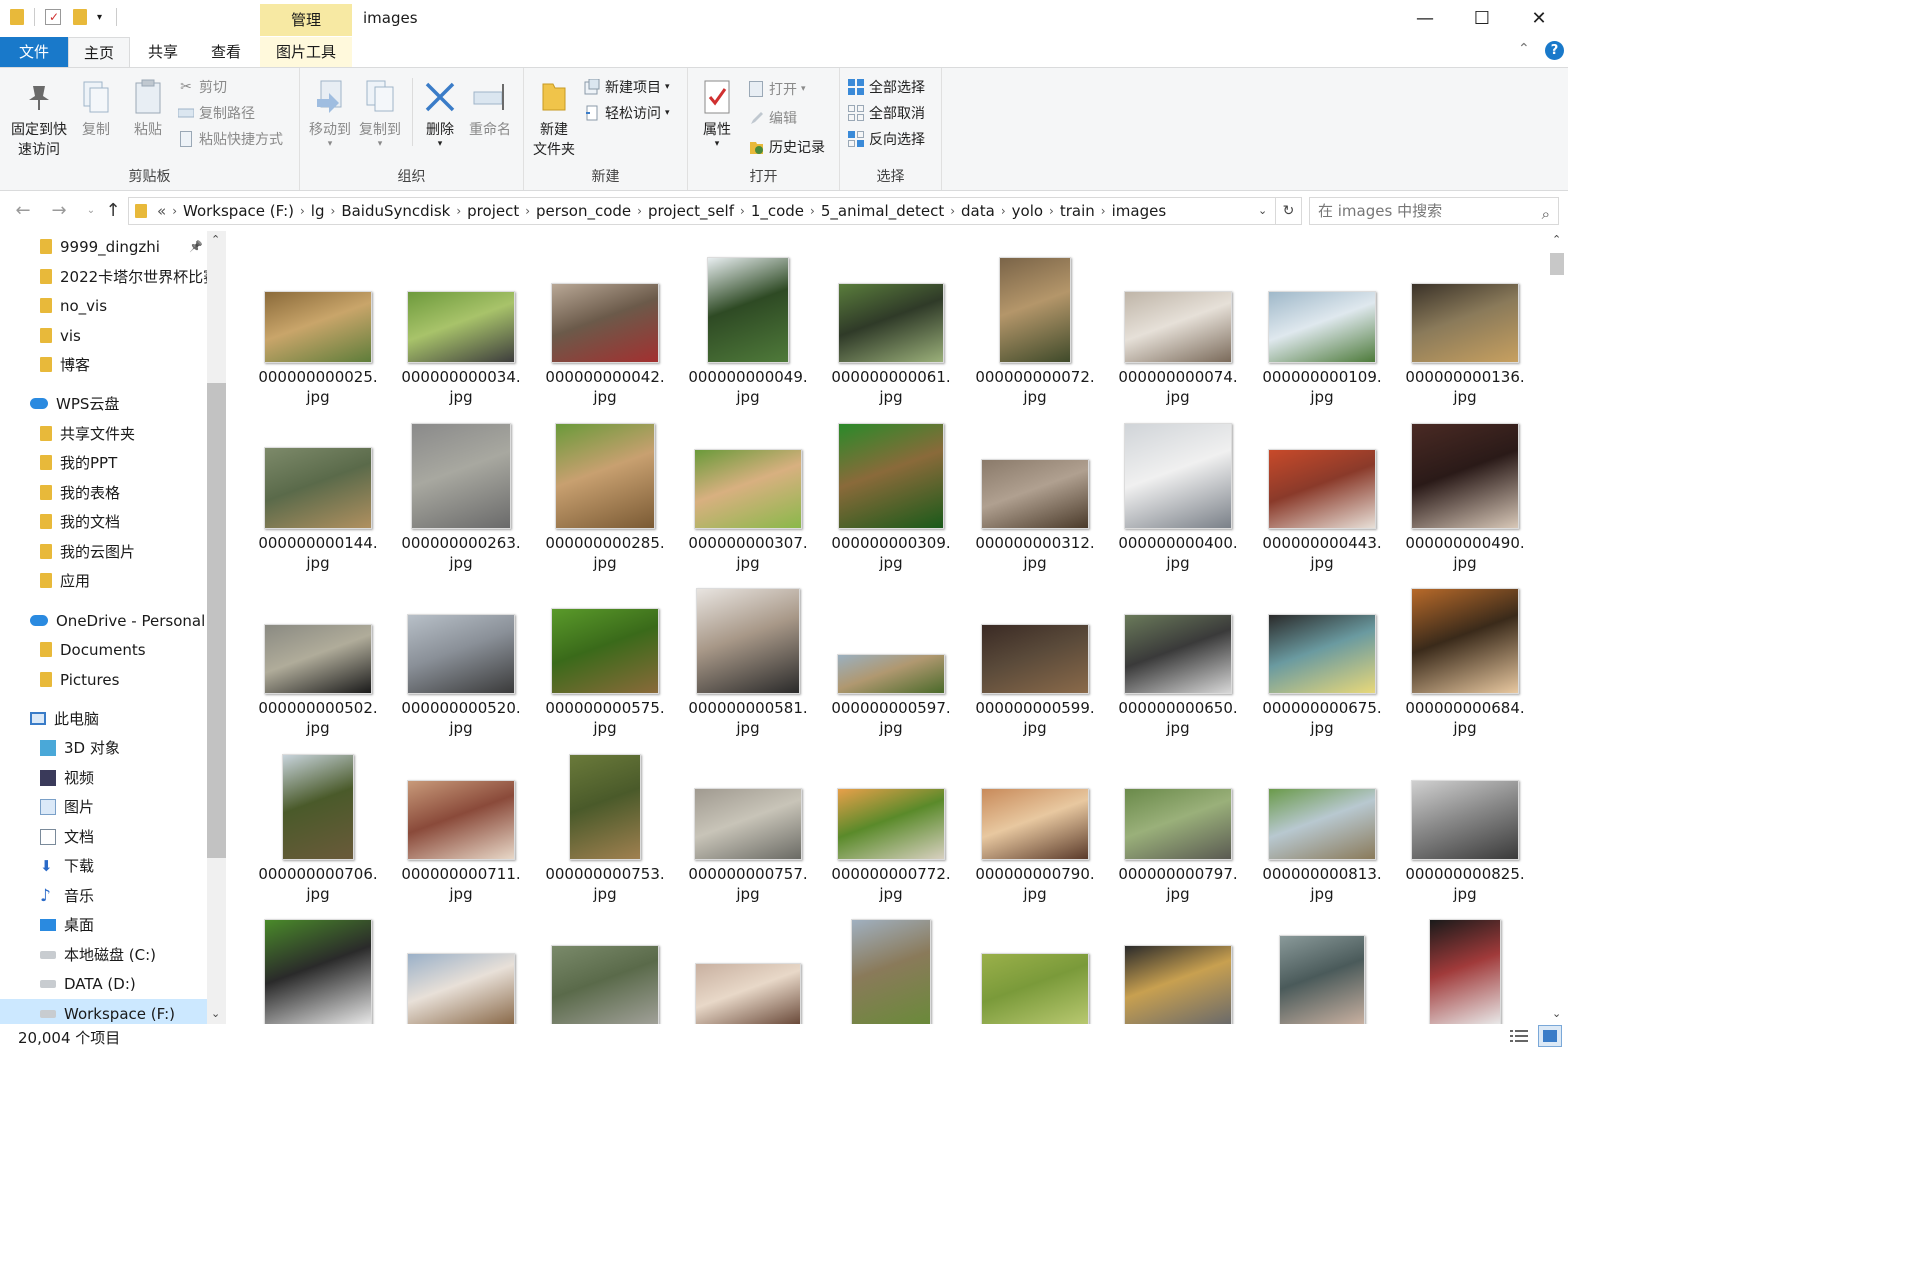  I want to click on nav-item: Documents, so click(103, 649).